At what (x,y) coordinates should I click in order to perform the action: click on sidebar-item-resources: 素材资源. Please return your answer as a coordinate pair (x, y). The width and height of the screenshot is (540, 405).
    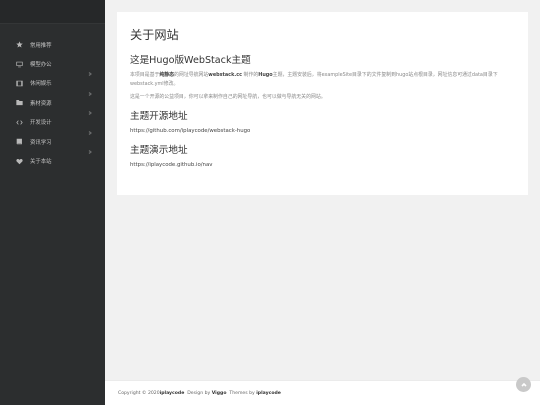
    Looking at the image, I should click on (52, 104).